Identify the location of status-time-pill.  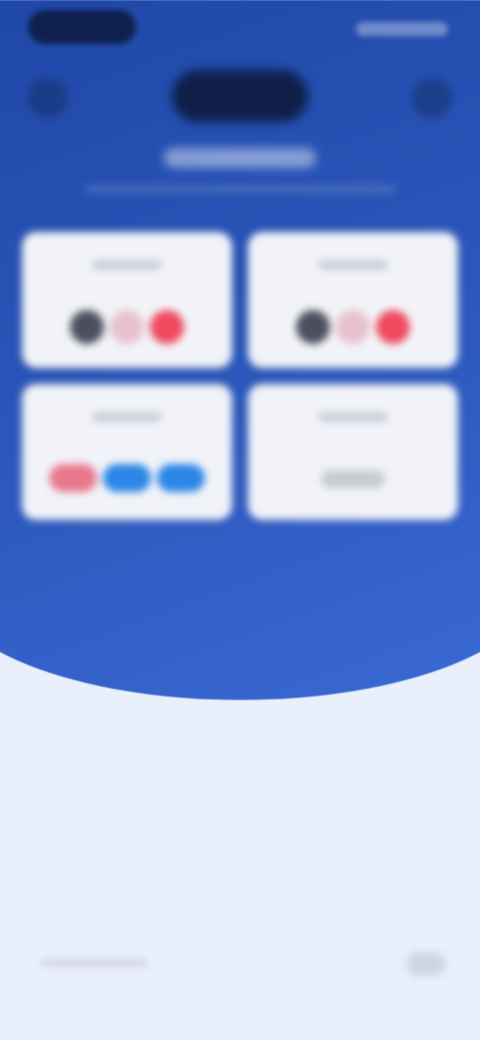
(82, 27).